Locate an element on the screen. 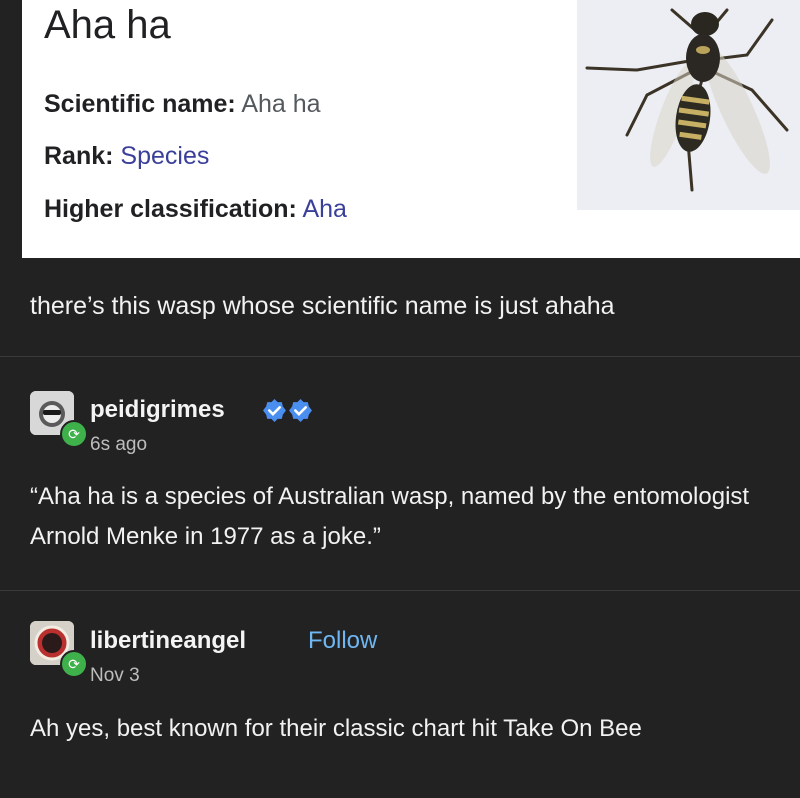 Image resolution: width=800 pixels, height=798 pixels. higher-classification-row: Higher classification: Aha is located at coordinates (195, 209).